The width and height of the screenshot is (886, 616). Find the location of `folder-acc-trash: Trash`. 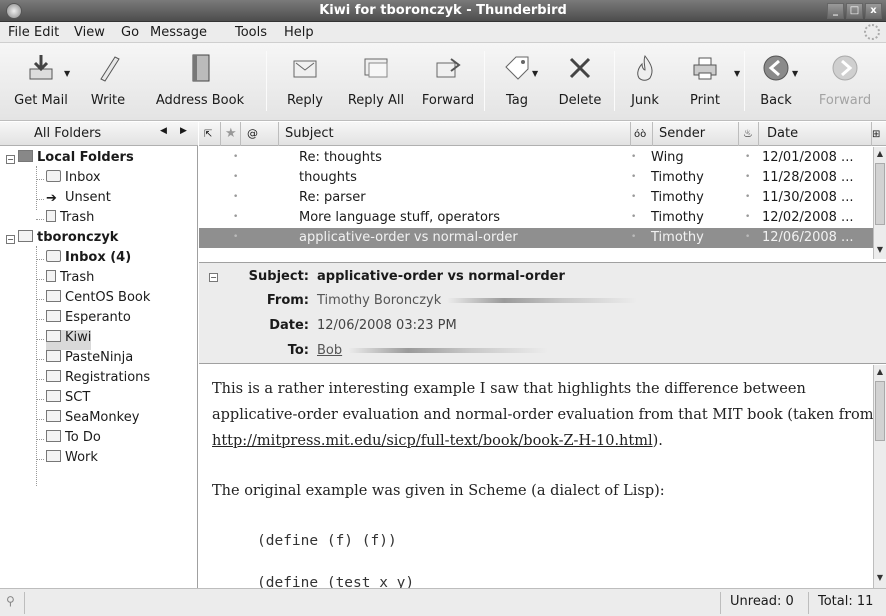

folder-acc-trash: Trash is located at coordinates (70, 280).